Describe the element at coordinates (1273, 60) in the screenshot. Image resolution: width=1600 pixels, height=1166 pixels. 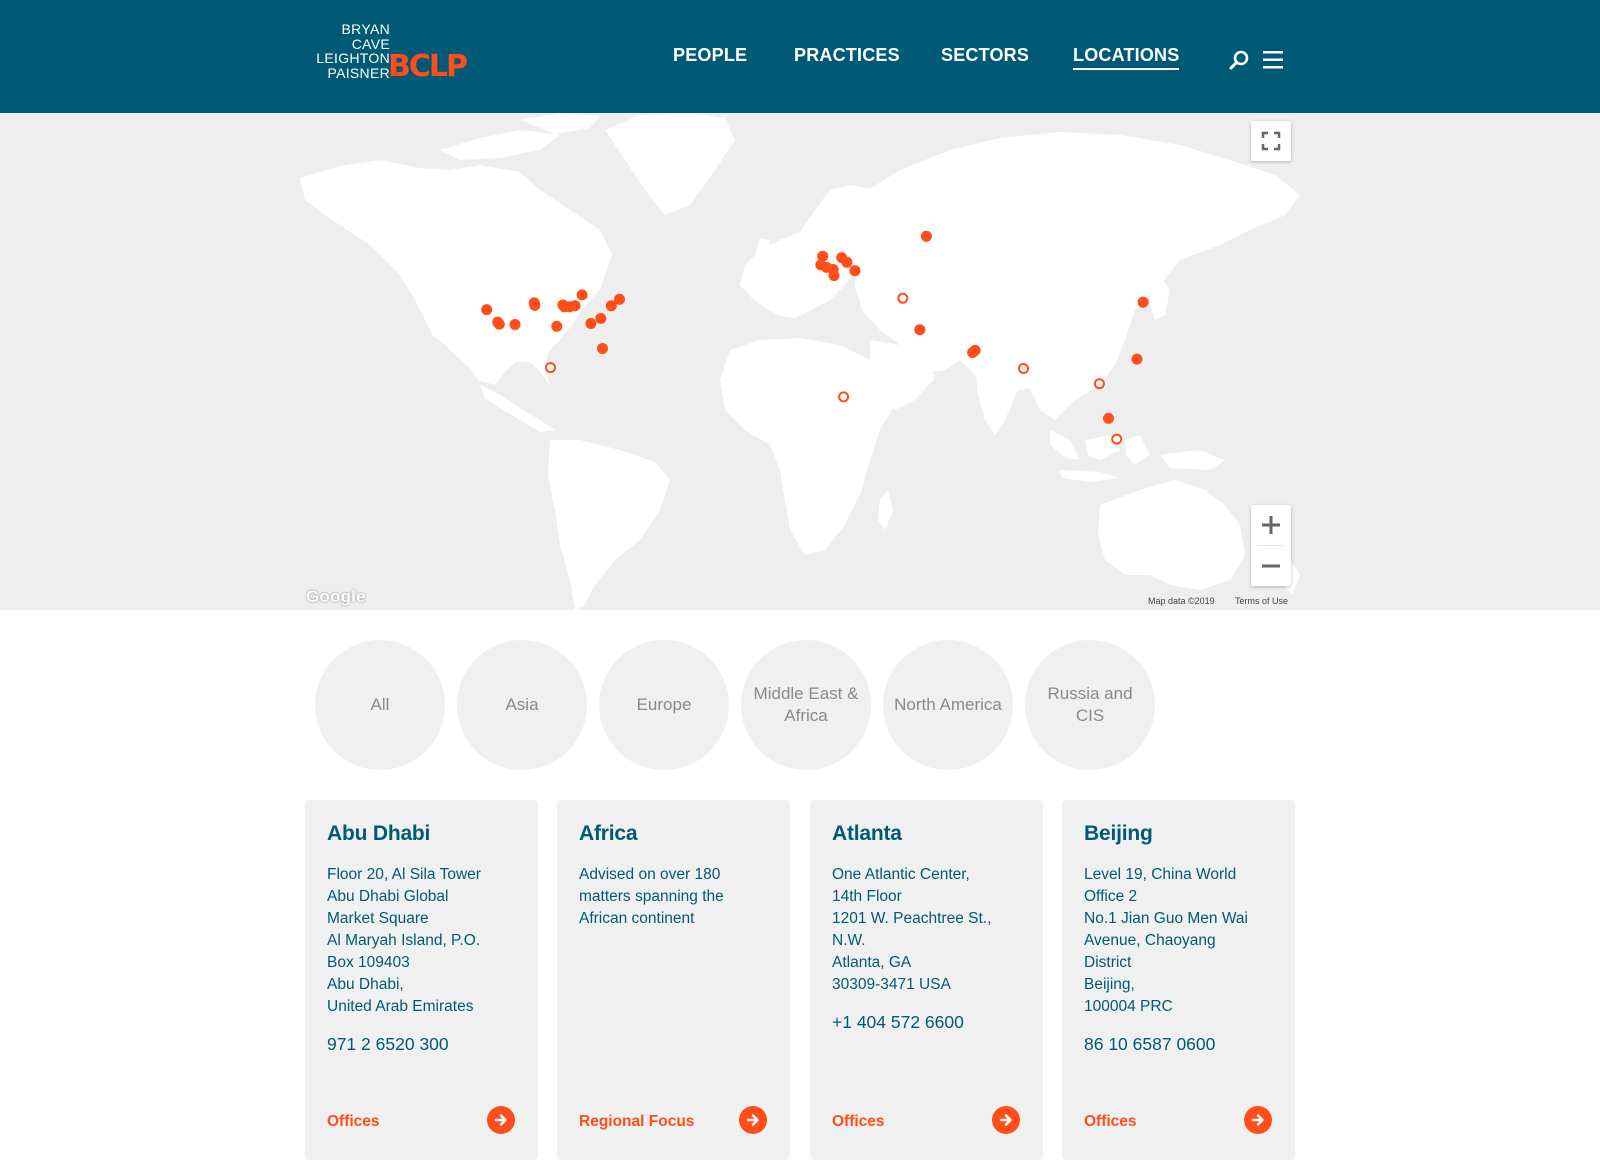
I see `menu-icon` at that location.